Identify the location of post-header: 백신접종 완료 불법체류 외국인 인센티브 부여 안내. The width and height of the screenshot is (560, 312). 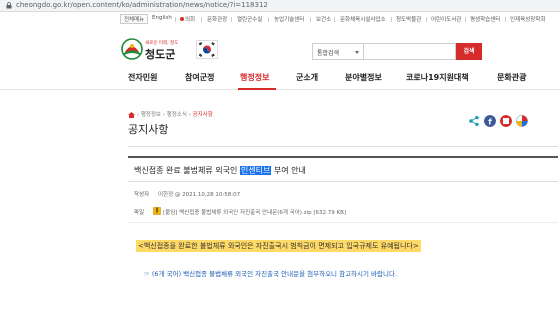
(343, 169).